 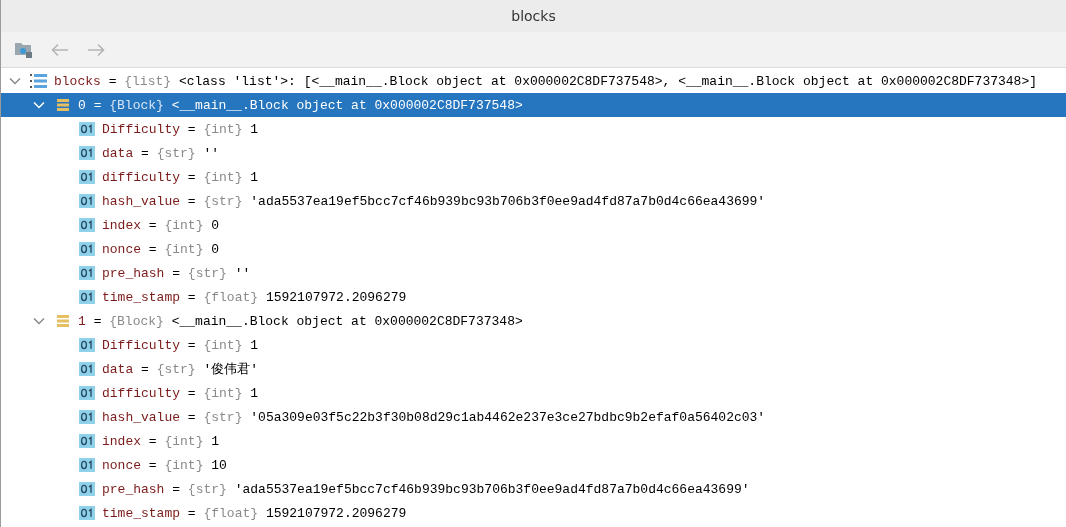 I want to click on variable-label: nonce = {int} 10, so click(x=164, y=465).